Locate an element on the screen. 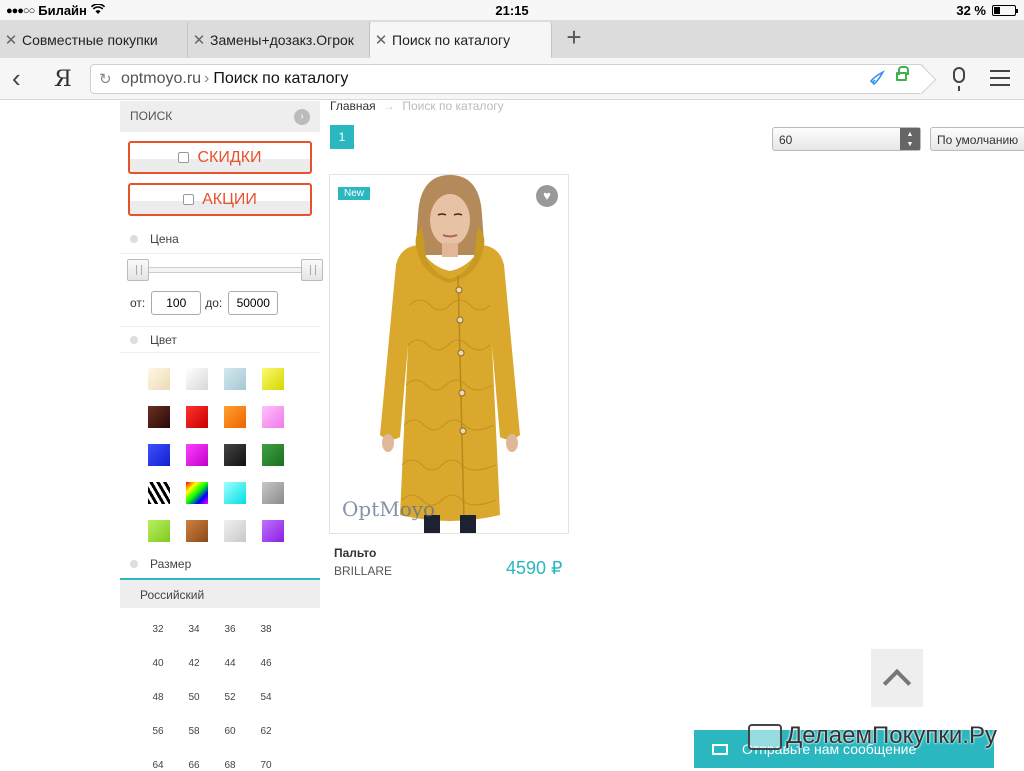 This screenshot has height=771, width=1024. size-section-title: Размер is located at coordinates (160, 564).